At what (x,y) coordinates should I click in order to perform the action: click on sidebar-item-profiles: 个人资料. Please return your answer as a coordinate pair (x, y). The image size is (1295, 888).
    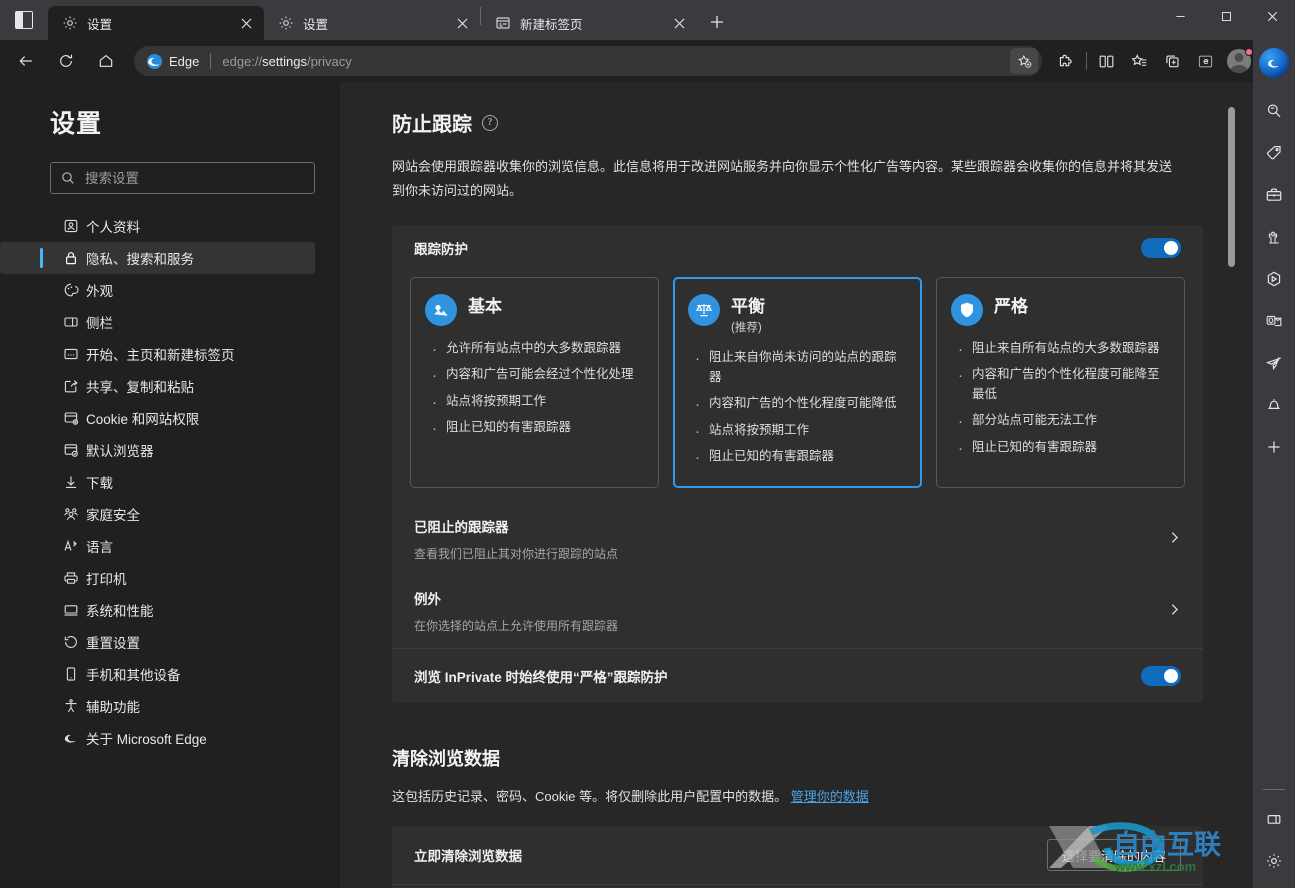
    Looking at the image, I should click on (157, 226).